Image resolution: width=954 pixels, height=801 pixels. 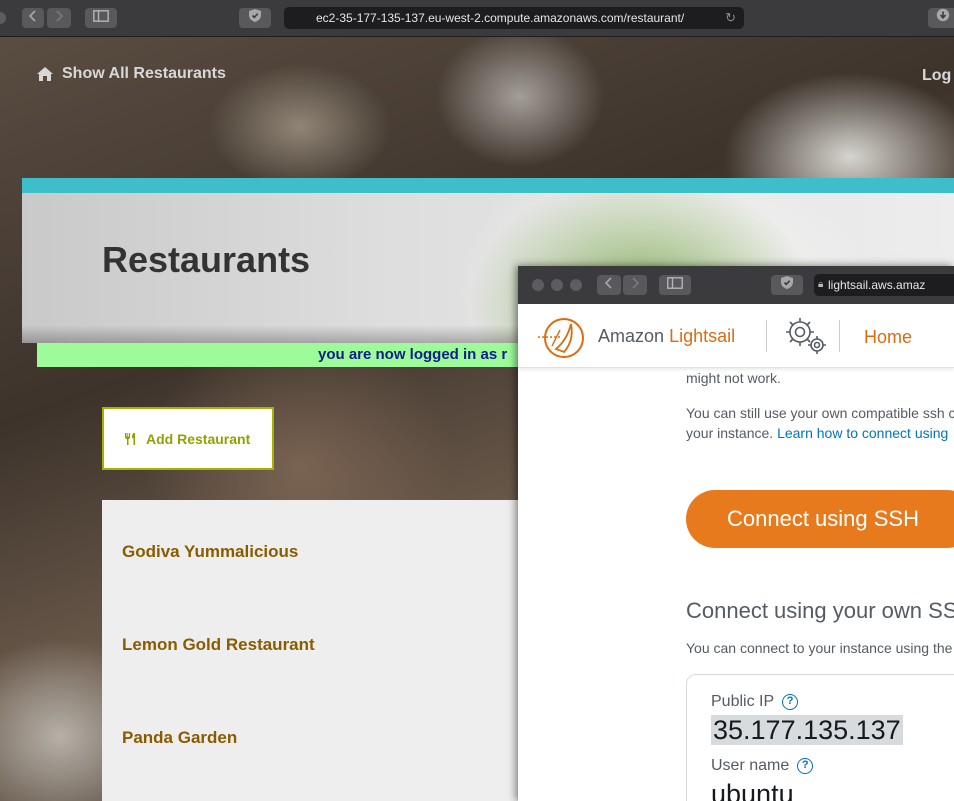 I want to click on own-ssh-info-prefix: your instance., so click(x=730, y=433).